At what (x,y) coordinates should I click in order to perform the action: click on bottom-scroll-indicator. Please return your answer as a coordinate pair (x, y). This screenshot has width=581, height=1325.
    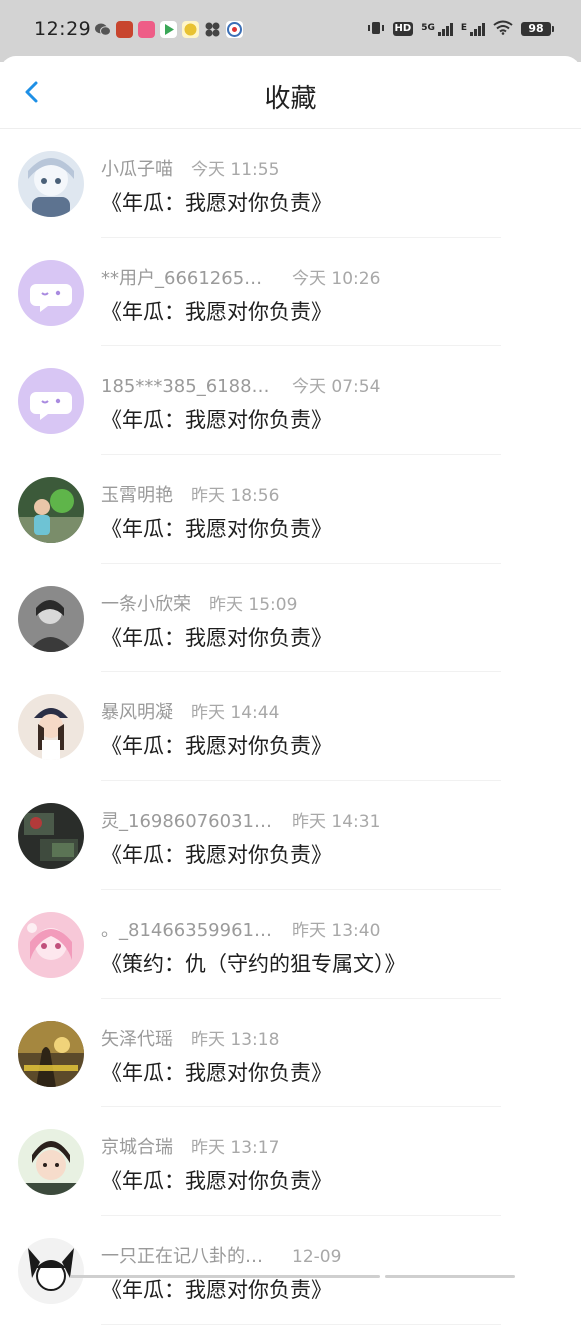
    Looking at the image, I should click on (225, 1276).